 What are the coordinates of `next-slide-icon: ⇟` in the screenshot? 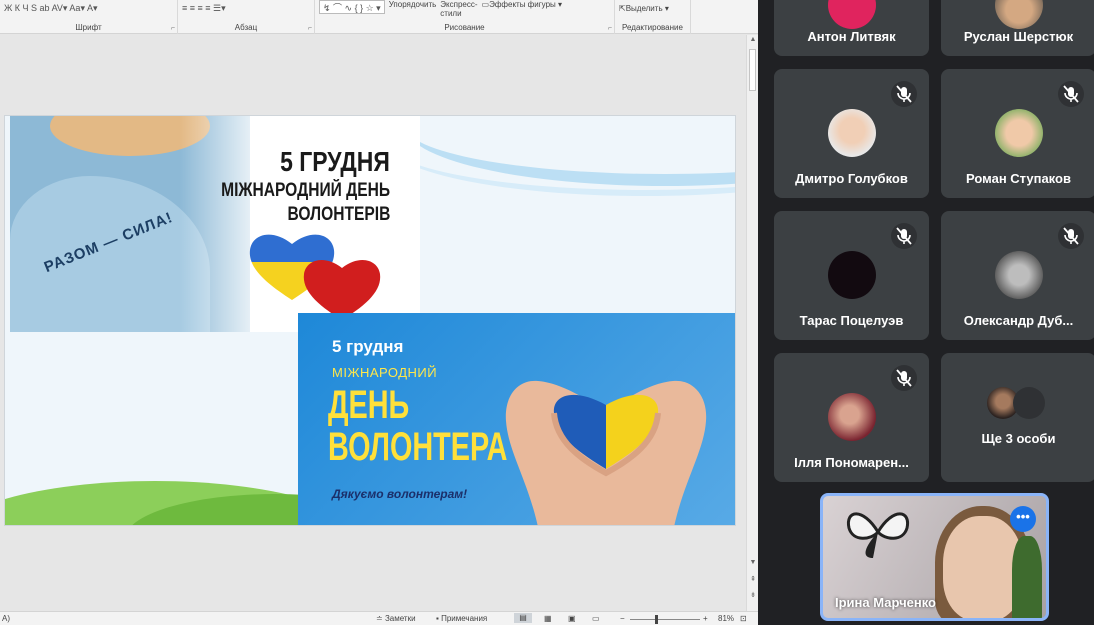 It's located at (752, 595).